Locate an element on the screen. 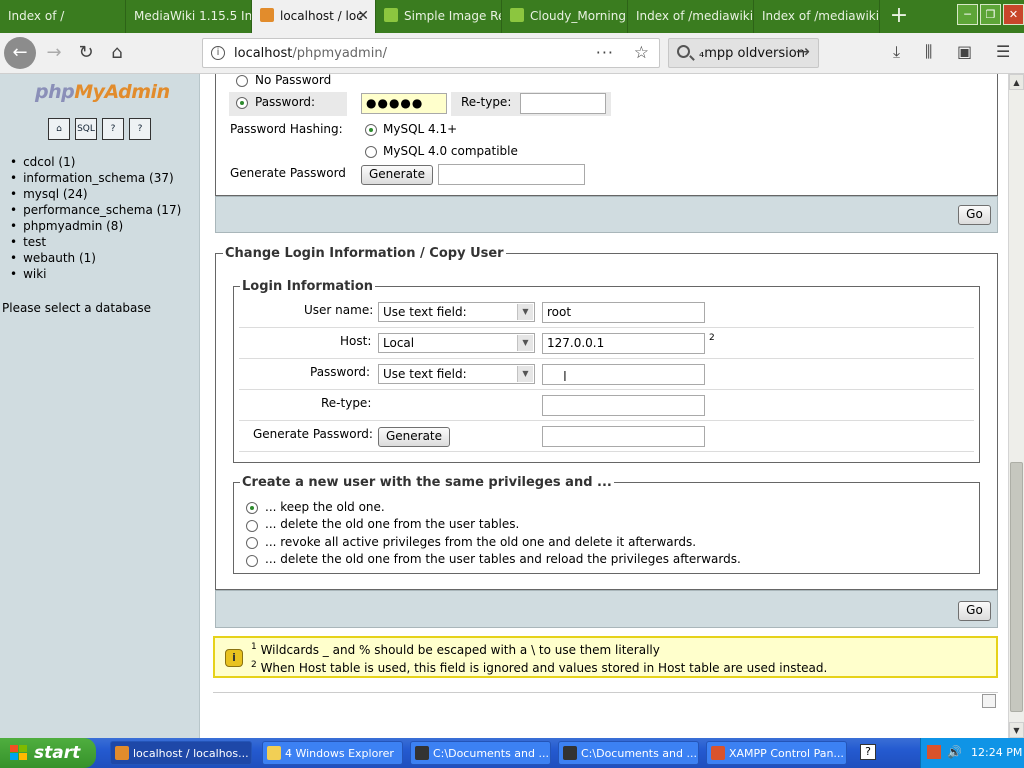 The image size is (1024, 768). sidebar-icon: ▣ is located at coordinates (964, 51).